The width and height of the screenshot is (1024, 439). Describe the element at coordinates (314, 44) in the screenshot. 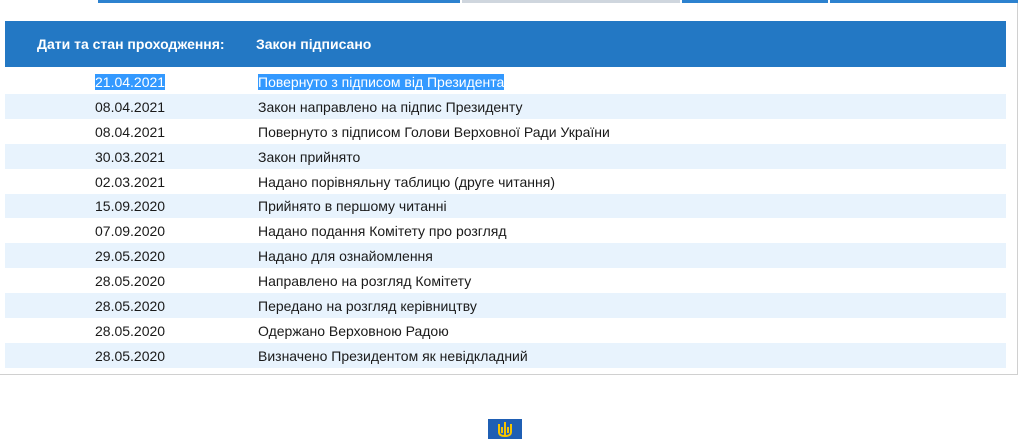

I see `status-header-value: Закон підписано` at that location.